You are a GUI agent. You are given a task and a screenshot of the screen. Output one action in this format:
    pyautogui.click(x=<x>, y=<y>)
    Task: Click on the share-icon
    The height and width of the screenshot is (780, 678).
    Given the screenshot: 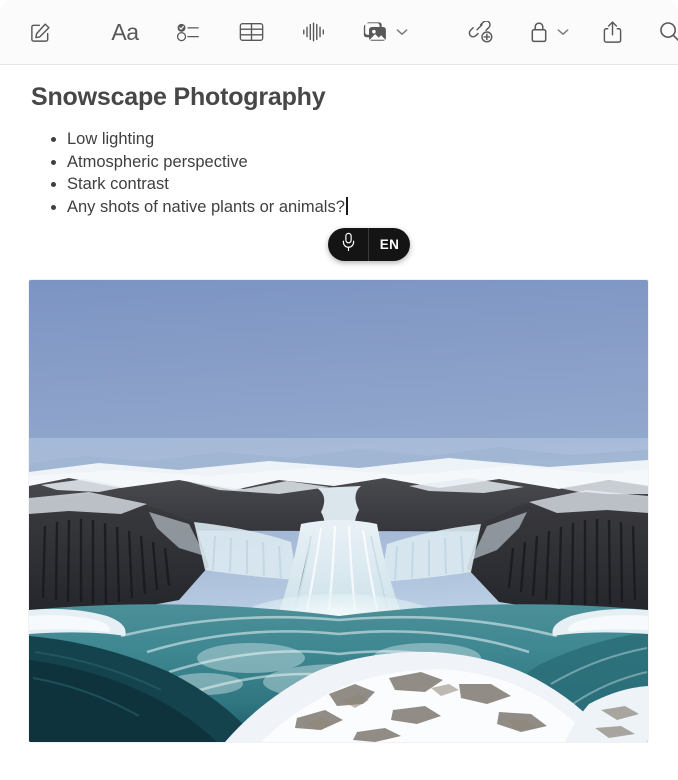 What is the action you would take?
    pyautogui.click(x=612, y=32)
    